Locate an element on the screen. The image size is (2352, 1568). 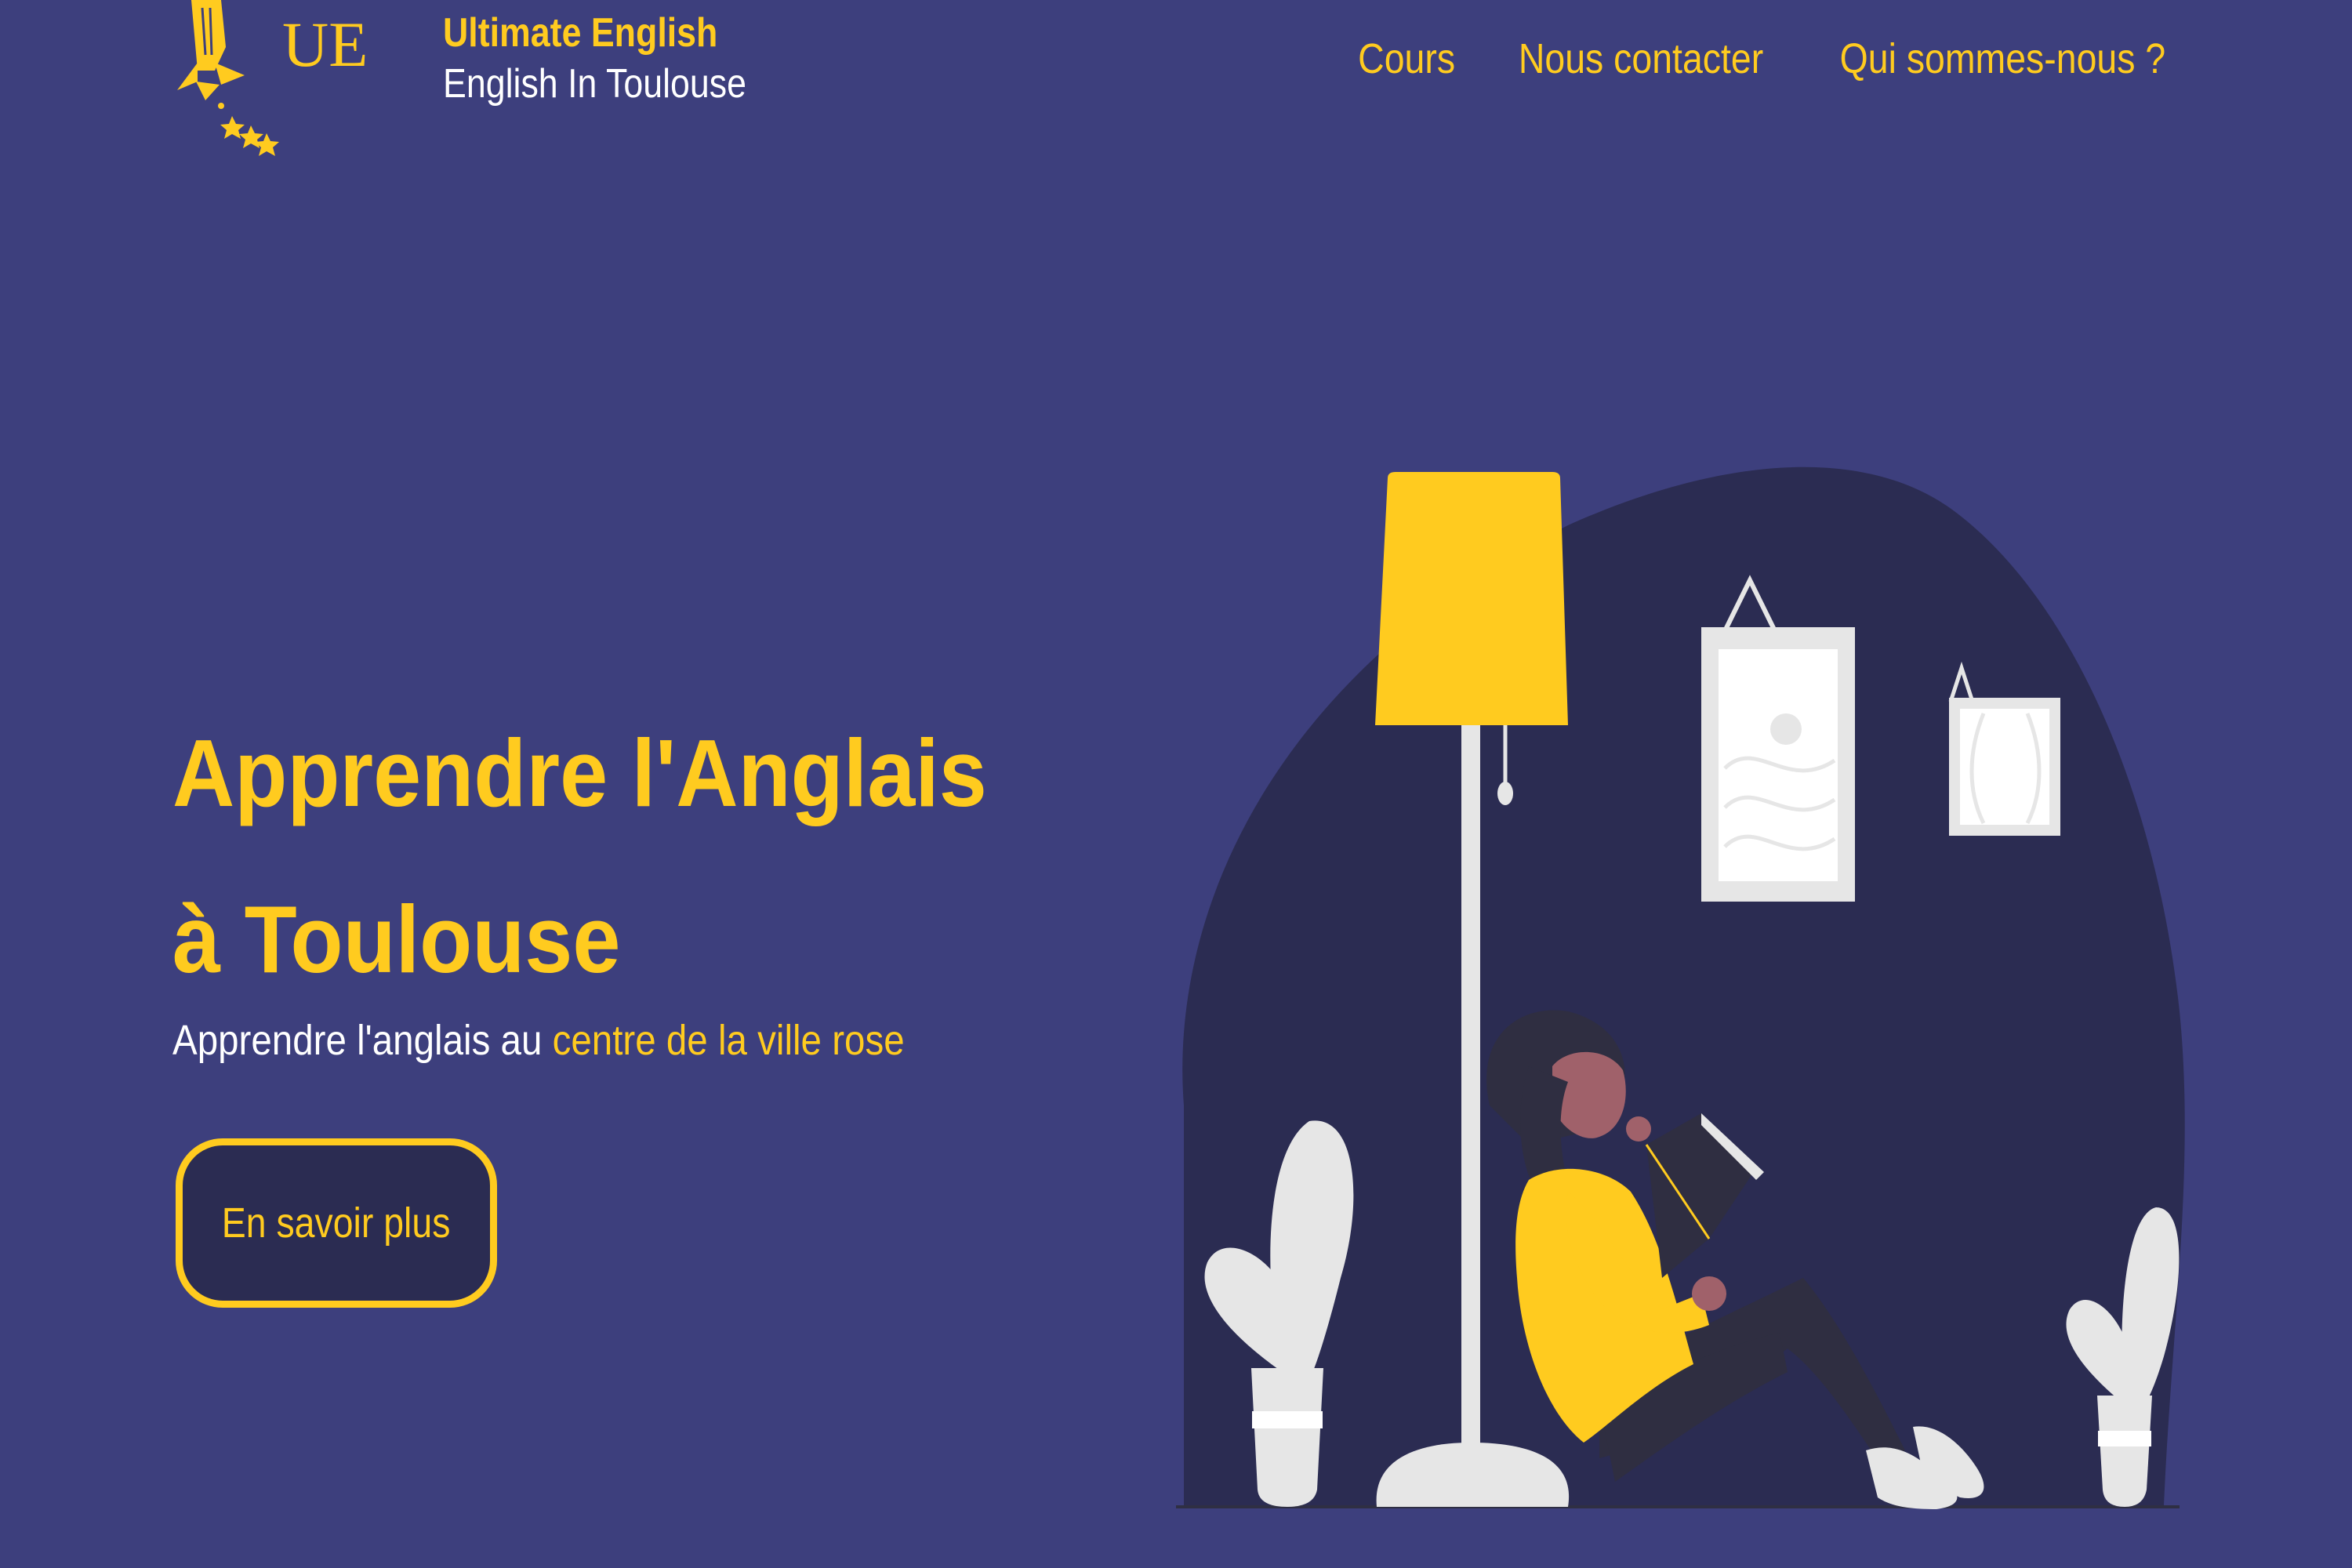
brand-name: Ultimate English is located at coordinates (580, 33).